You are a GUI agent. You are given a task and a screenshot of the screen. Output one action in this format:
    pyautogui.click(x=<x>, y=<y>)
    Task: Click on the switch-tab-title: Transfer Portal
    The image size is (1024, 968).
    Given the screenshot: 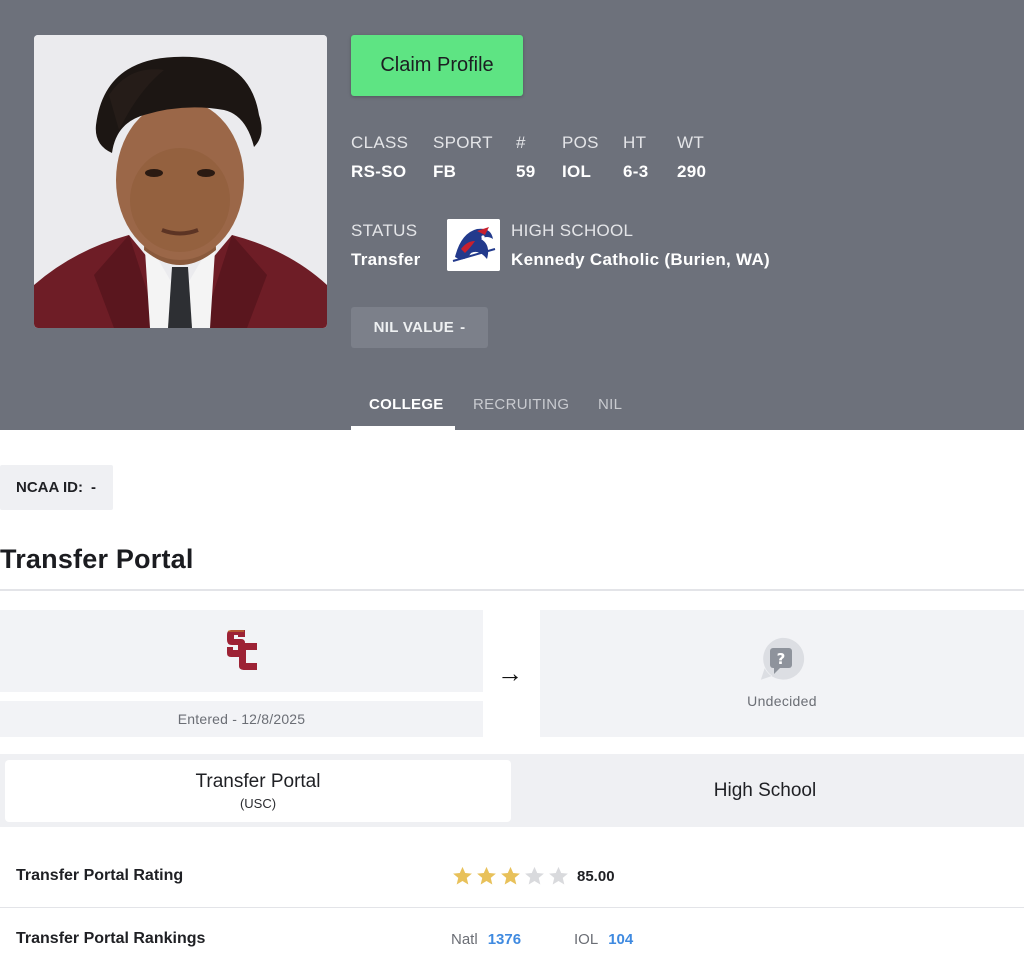 What is the action you would take?
    pyautogui.click(x=258, y=781)
    